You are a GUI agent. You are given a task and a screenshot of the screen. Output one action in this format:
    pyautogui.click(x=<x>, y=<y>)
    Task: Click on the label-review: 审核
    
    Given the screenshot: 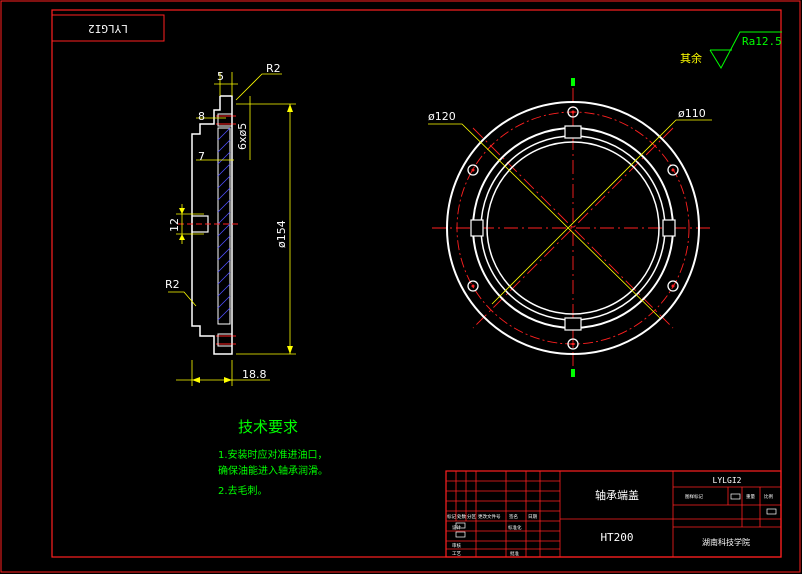 What is the action you would take?
    pyautogui.click(x=456, y=545)
    